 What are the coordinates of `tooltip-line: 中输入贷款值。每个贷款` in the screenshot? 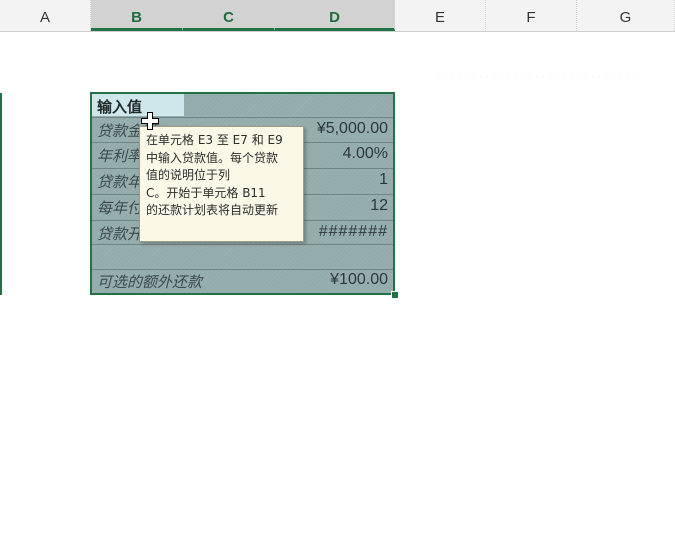 It's located at (212, 157).